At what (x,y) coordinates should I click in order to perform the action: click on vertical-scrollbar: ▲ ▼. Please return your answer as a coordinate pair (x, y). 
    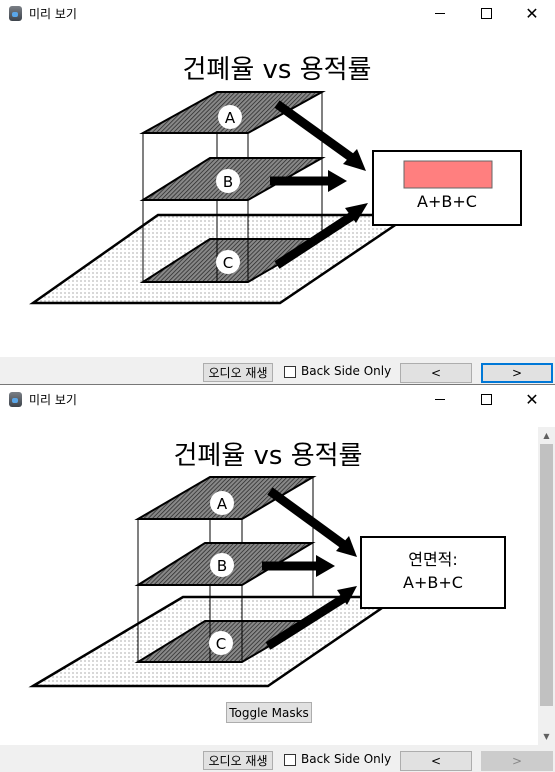
    Looking at the image, I should click on (546, 586).